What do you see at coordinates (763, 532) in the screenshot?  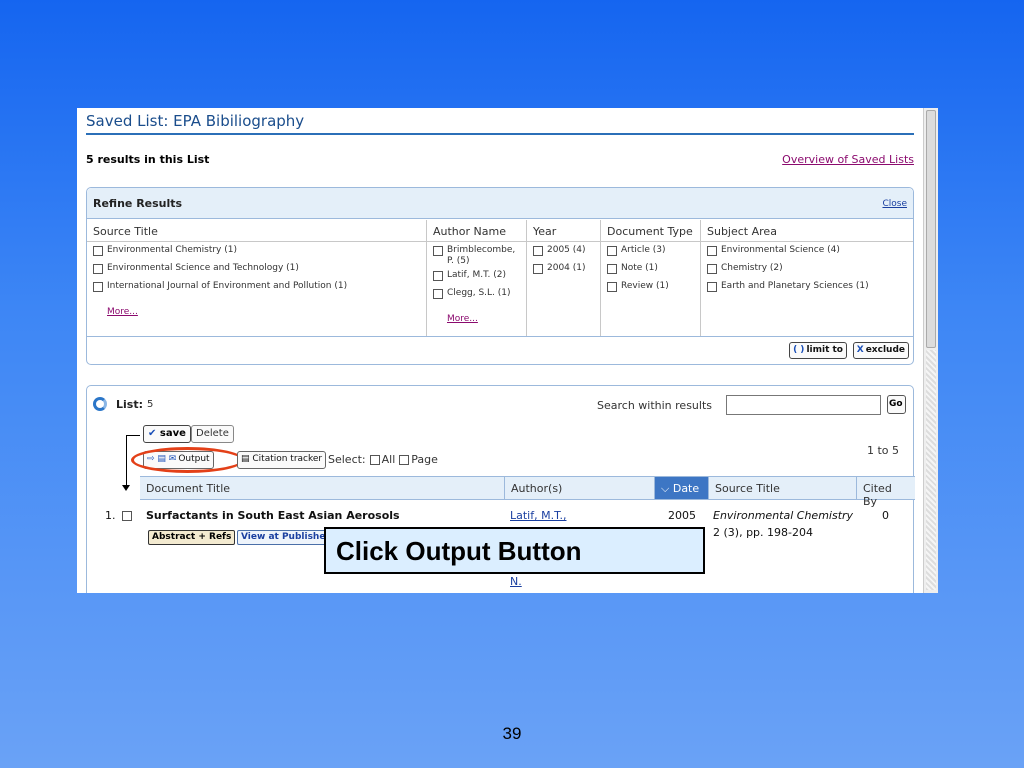 I see `row-source-detail: 2 (3), pp. 198-204` at bounding box center [763, 532].